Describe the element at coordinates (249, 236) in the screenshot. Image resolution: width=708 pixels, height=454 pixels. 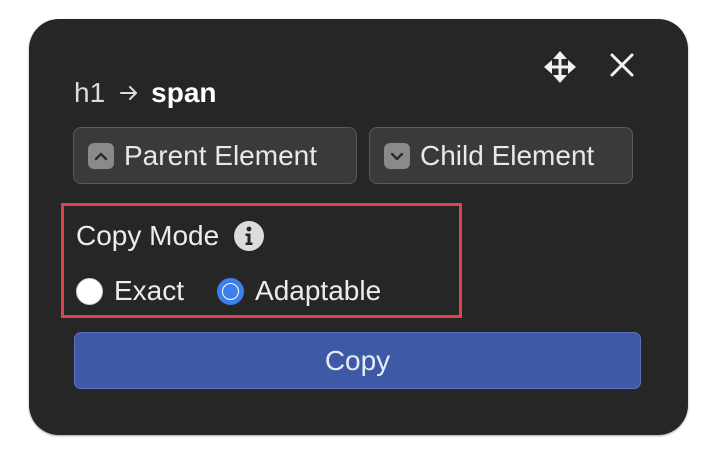
I see `info-icon` at that location.